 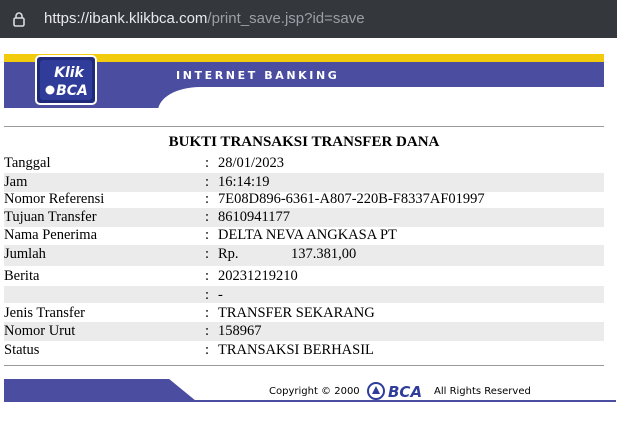 I want to click on row-value: -, so click(x=220, y=295).